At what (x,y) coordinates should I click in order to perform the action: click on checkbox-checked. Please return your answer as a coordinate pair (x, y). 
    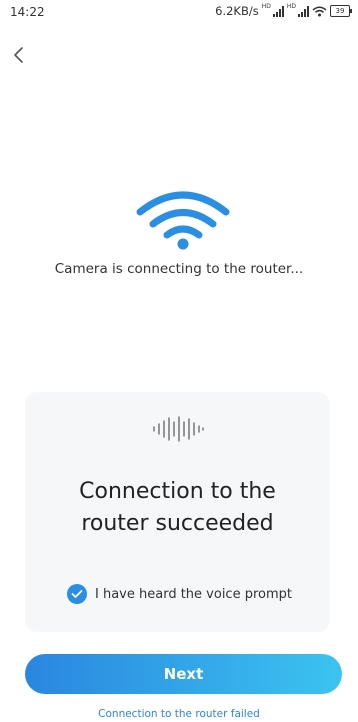
    Looking at the image, I should click on (77, 594).